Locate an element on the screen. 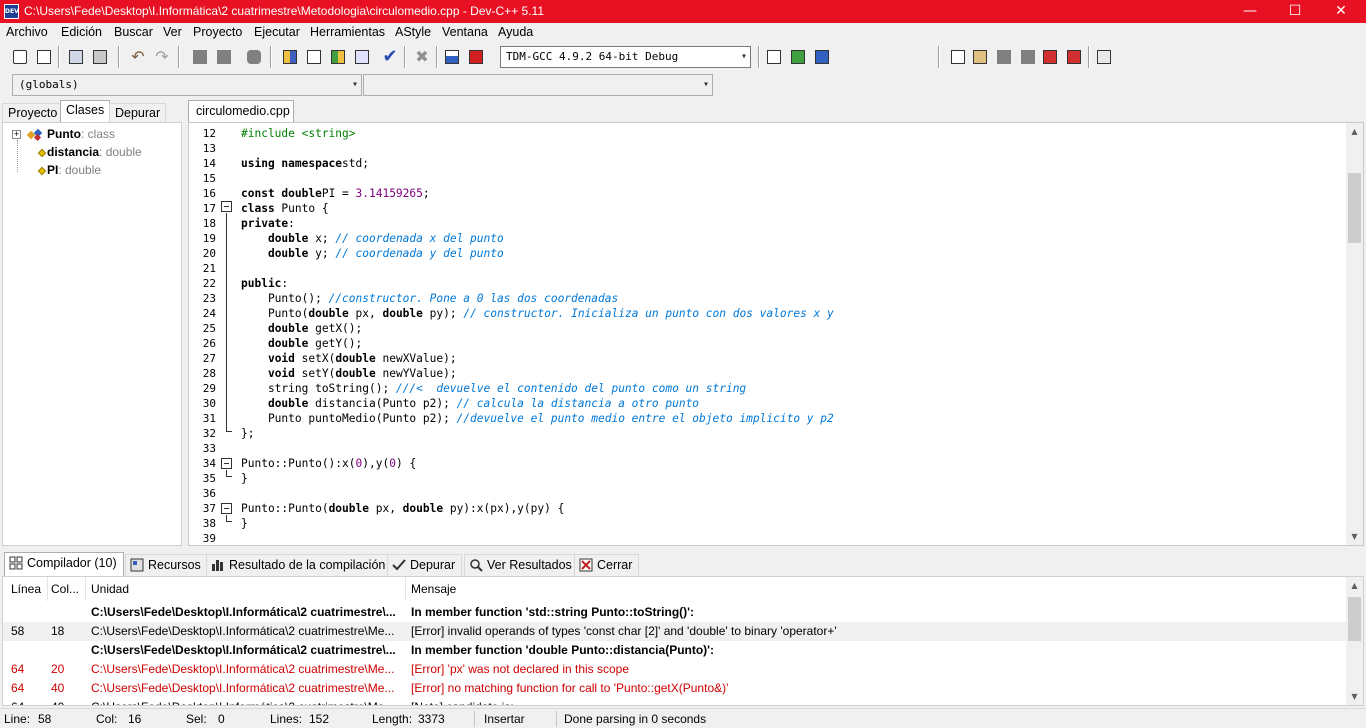 The image size is (1366, 728). line-number: 36 is located at coordinates (202, 493).